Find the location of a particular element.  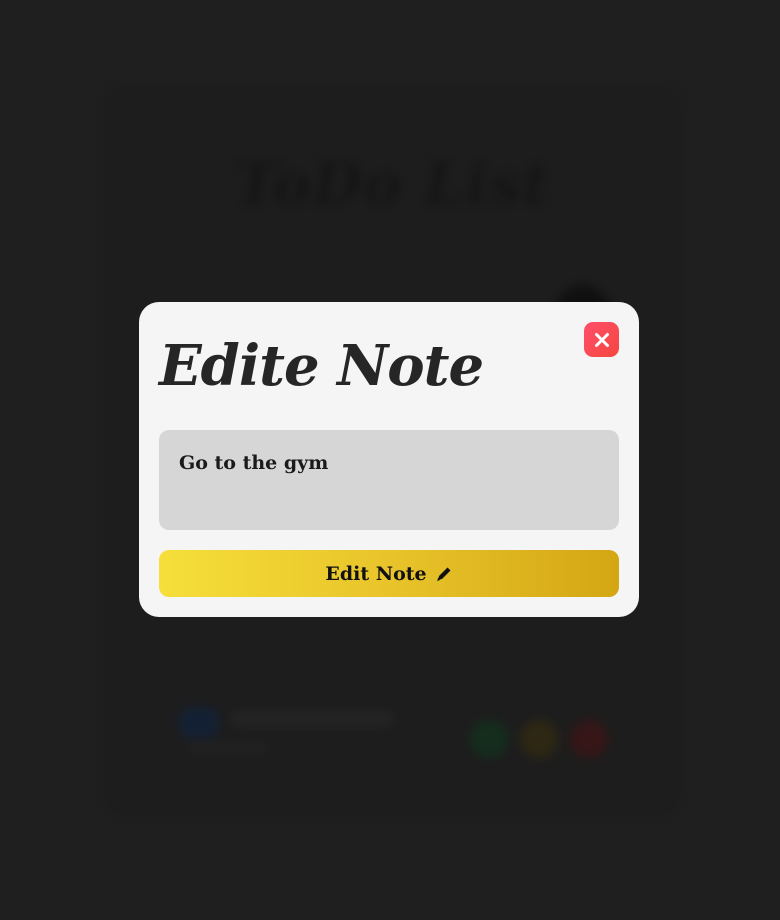

edit-note-button: Edit Note is located at coordinates (389, 573).